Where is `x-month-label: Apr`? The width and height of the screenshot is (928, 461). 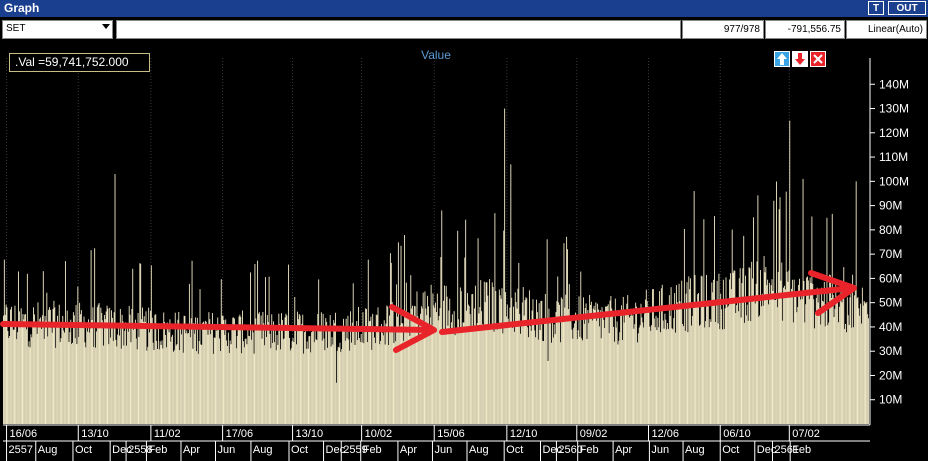 x-month-label: Apr is located at coordinates (408, 450).